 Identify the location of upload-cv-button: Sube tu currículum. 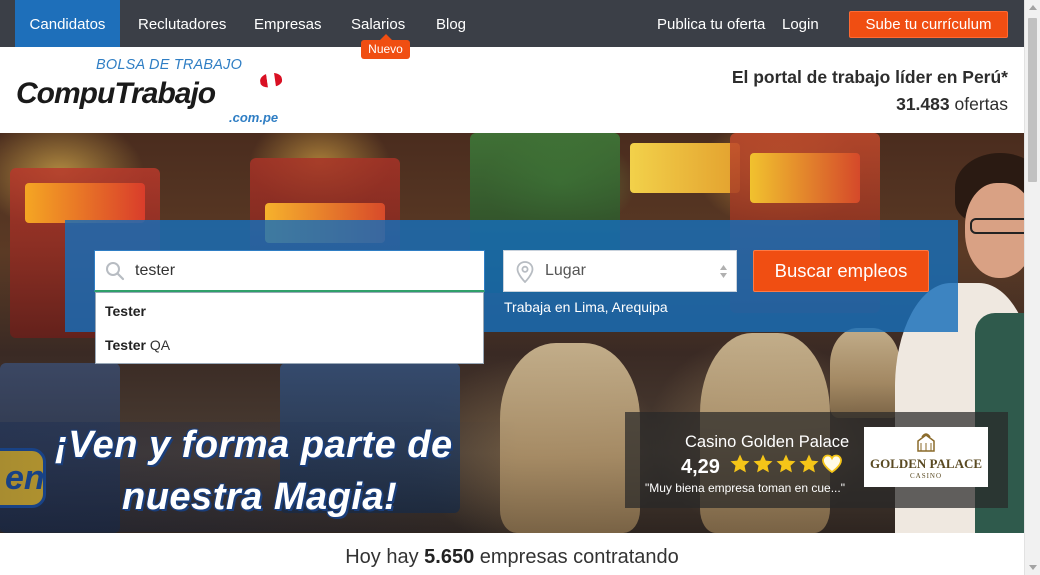
(928, 24).